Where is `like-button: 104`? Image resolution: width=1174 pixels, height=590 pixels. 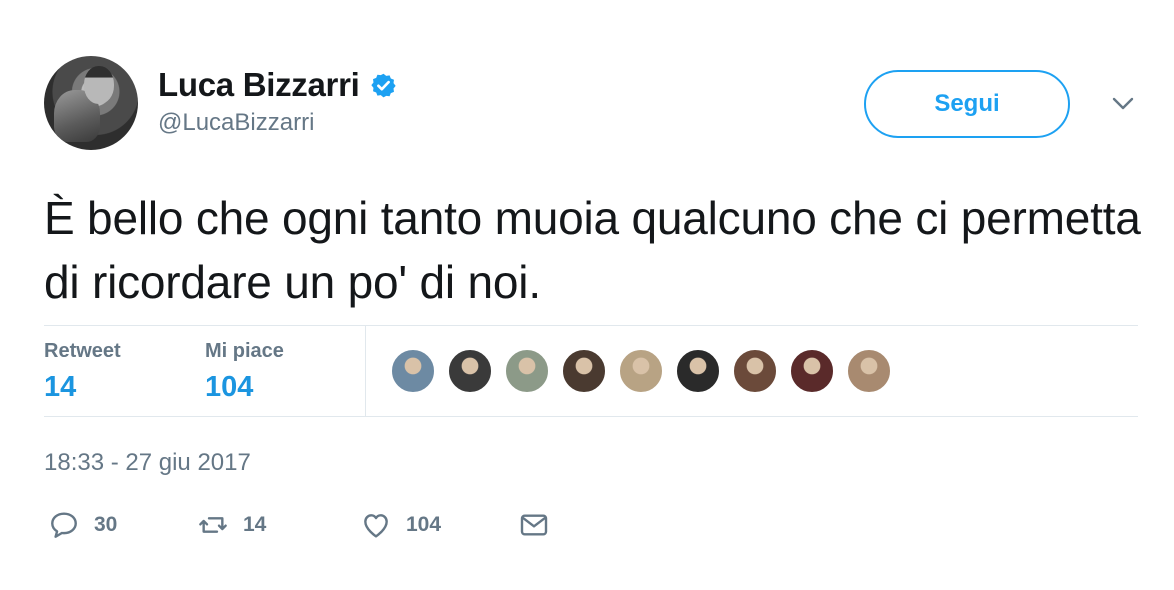
like-button: 104 is located at coordinates (400, 525).